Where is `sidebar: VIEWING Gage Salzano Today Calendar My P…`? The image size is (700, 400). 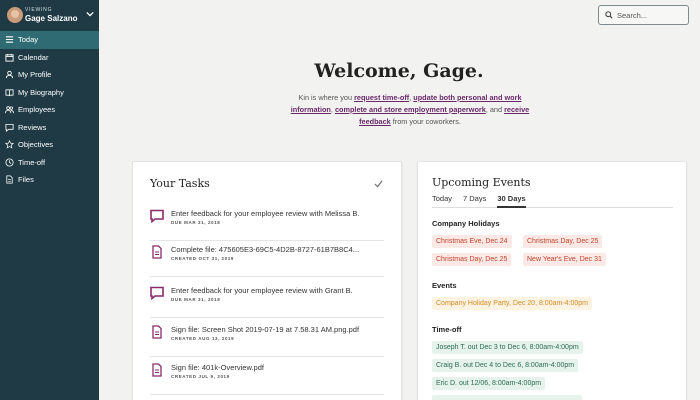 sidebar: VIEWING Gage Salzano Today Calendar My P… is located at coordinates (49, 200).